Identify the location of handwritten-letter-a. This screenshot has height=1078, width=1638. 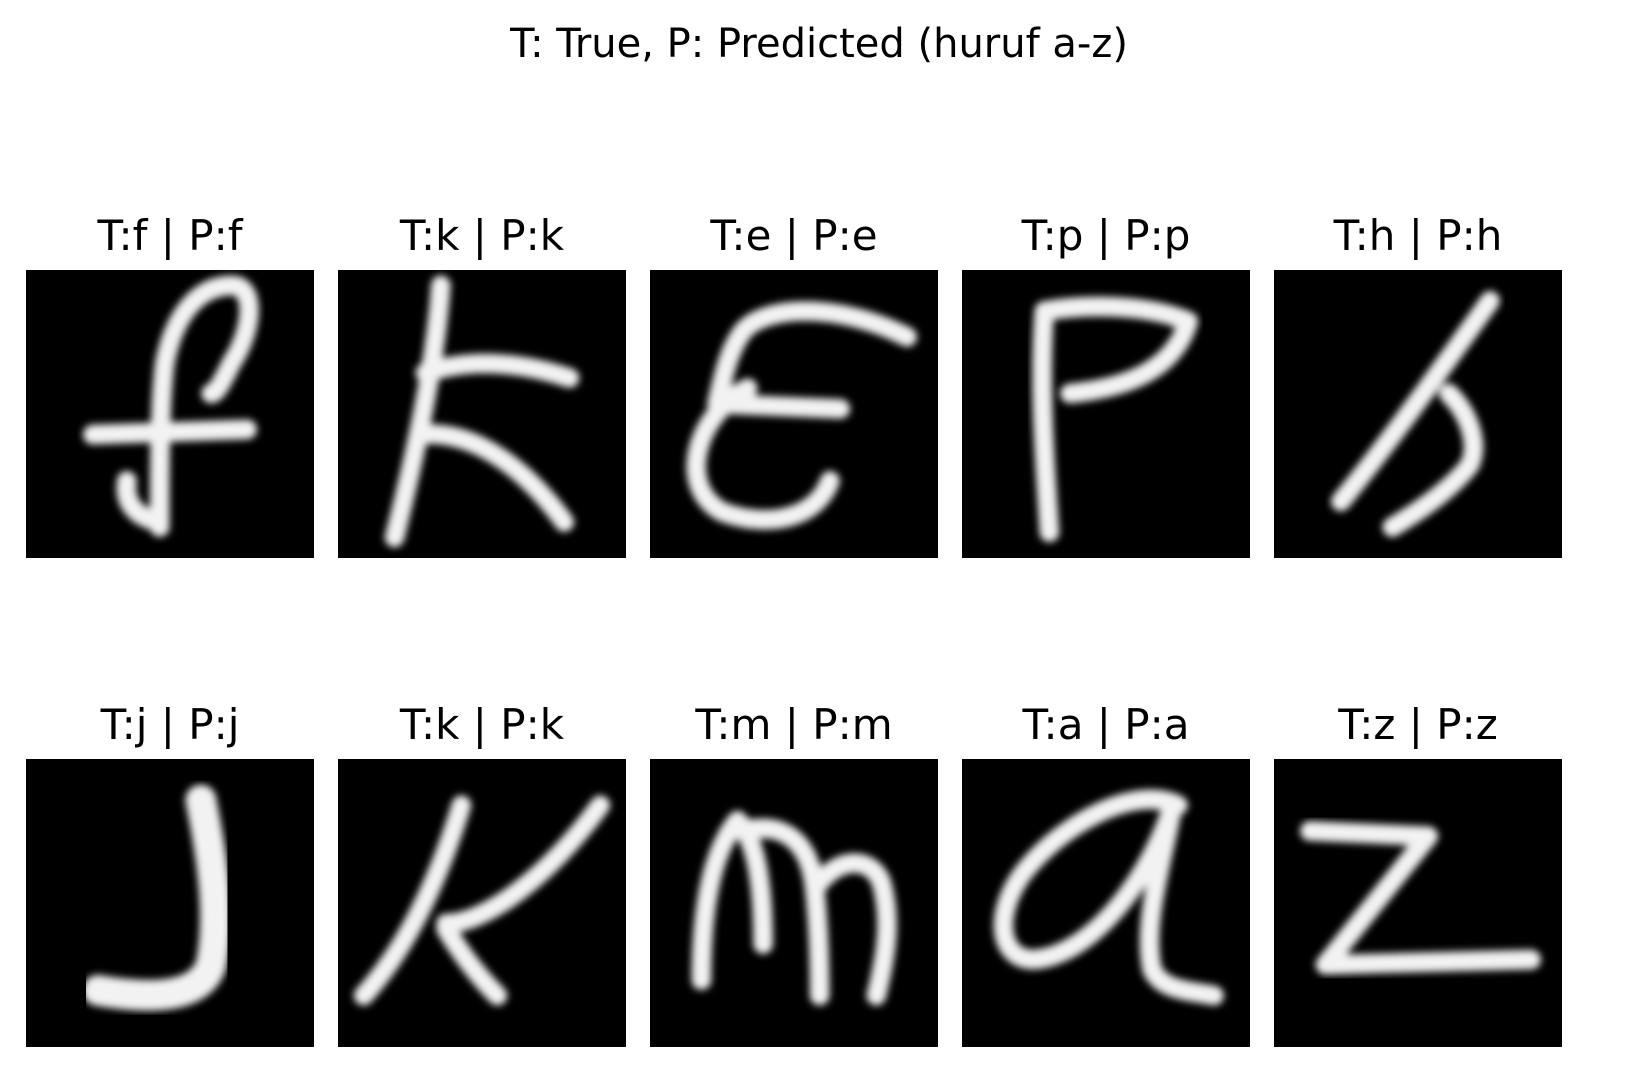
(1108, 897).